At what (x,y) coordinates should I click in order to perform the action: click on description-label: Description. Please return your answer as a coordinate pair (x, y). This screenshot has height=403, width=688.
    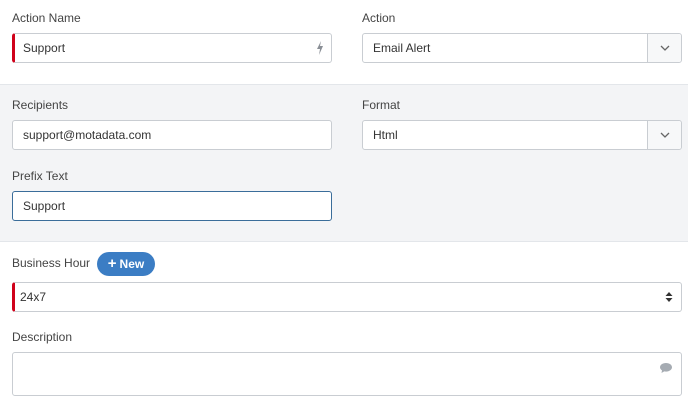
    Looking at the image, I should click on (42, 337).